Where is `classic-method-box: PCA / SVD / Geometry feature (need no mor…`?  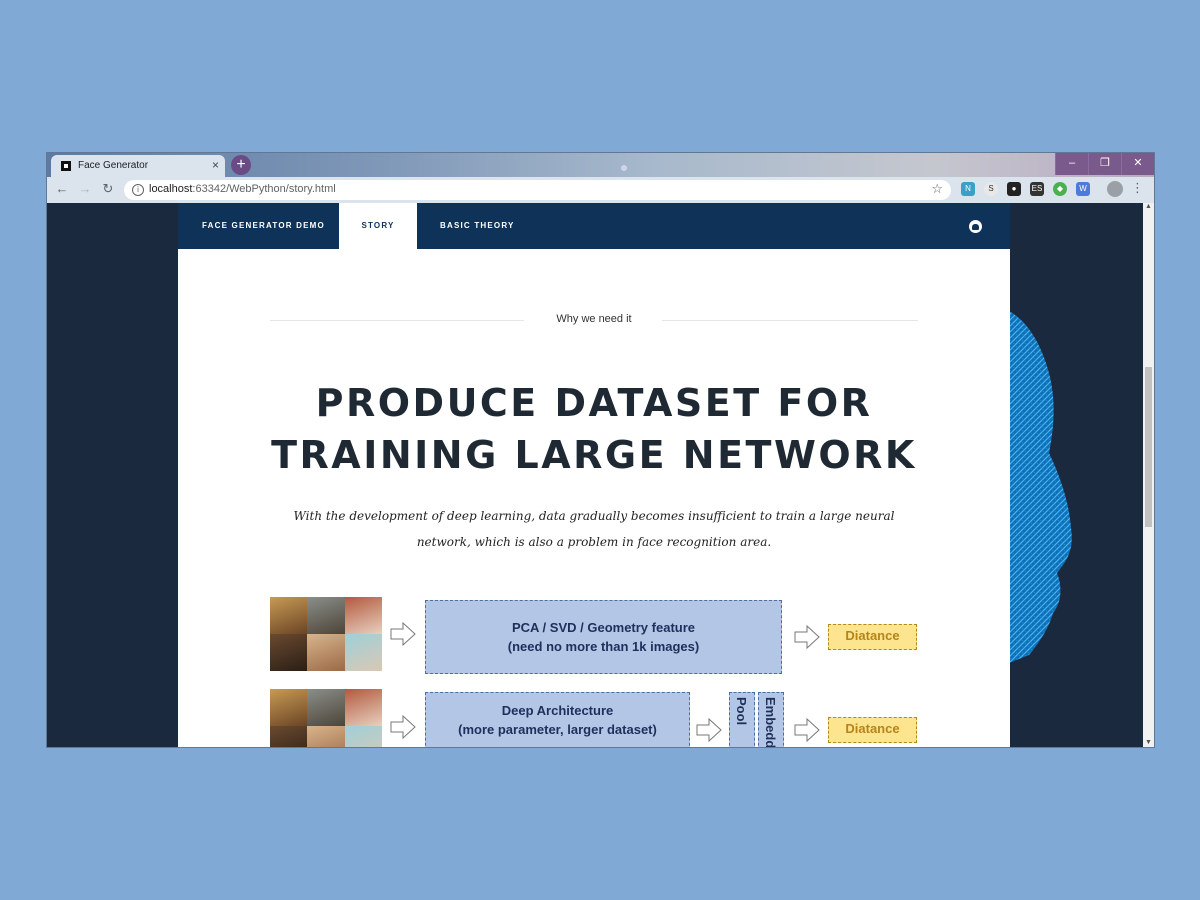
classic-method-box: PCA / SVD / Geometry feature (need no mor… is located at coordinates (603, 637).